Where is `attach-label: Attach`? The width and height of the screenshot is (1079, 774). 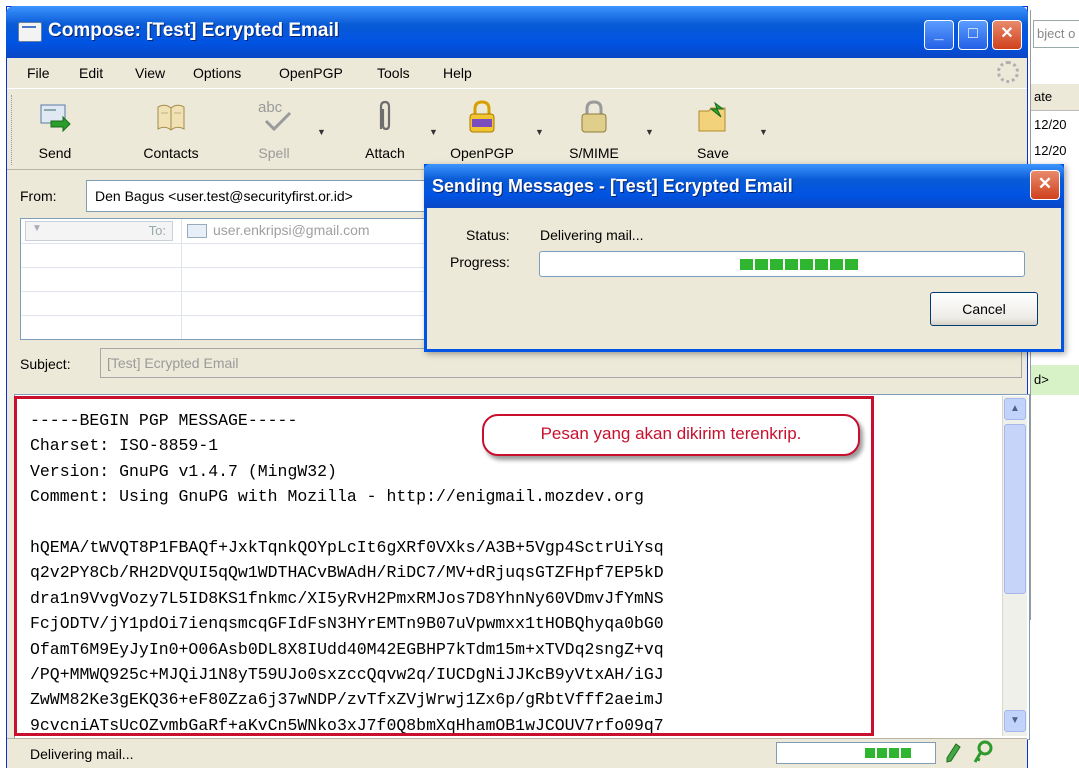
attach-label: Attach is located at coordinates (385, 153).